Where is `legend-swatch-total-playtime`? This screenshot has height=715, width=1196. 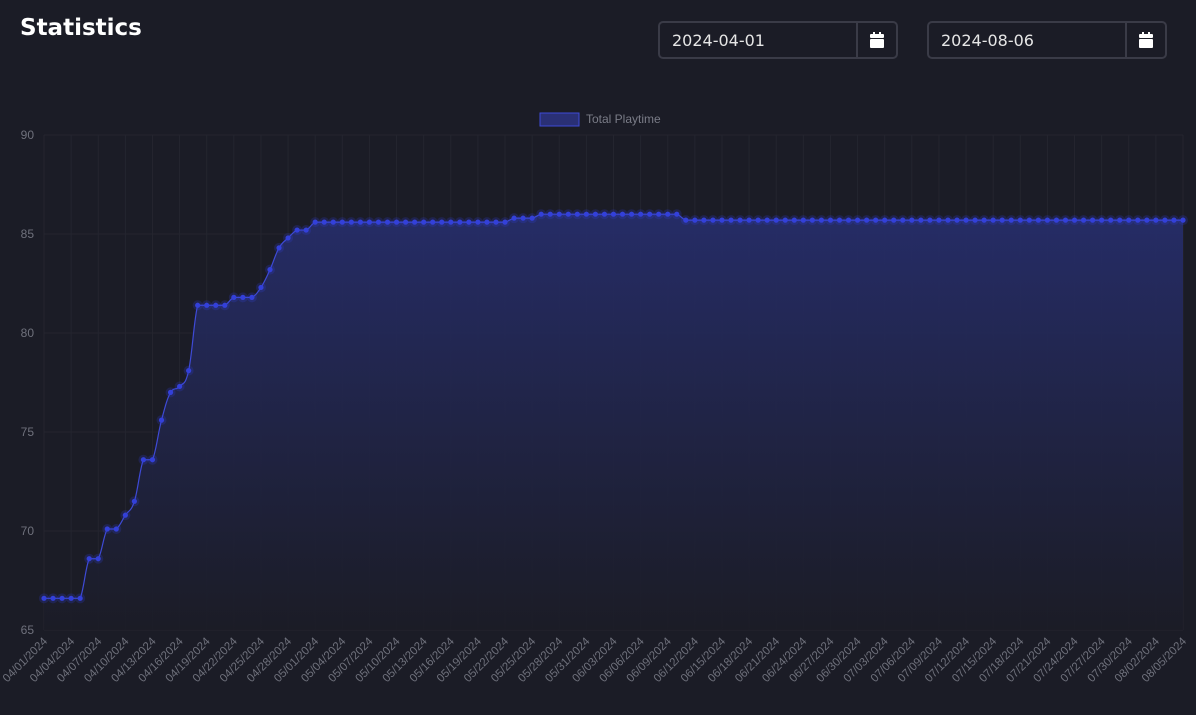 legend-swatch-total-playtime is located at coordinates (559, 119).